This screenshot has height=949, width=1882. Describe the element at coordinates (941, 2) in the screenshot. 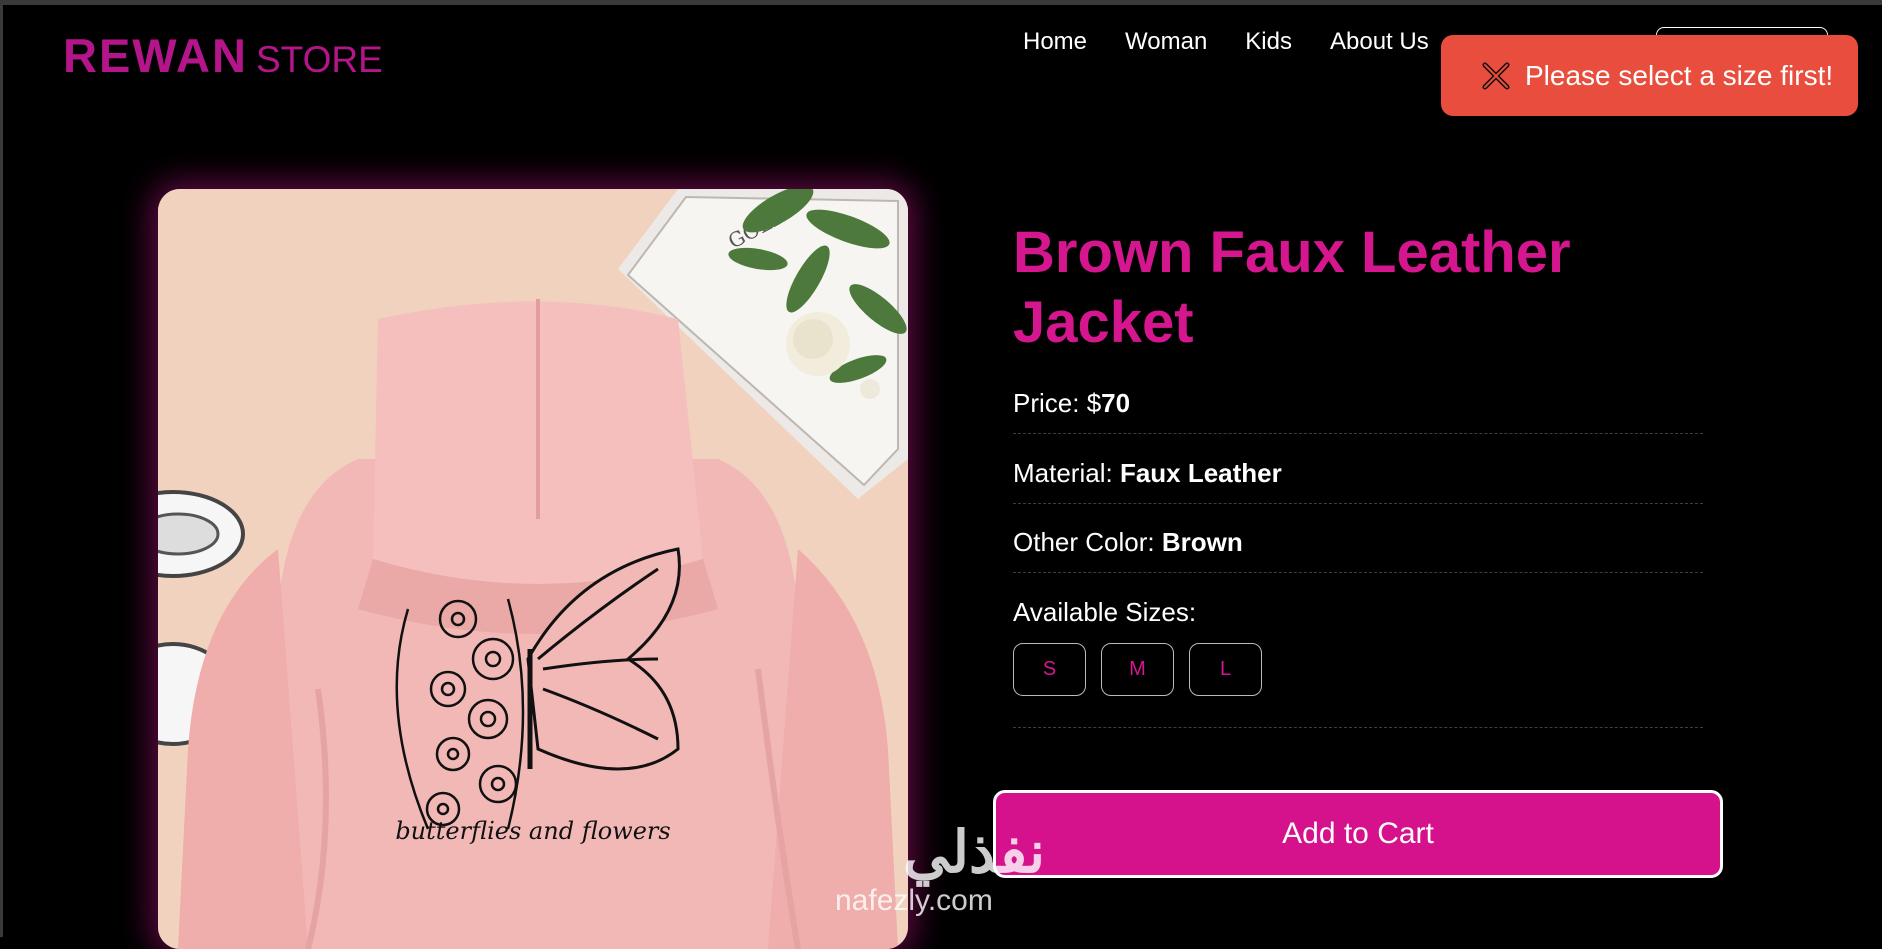

I see `window-top-border` at that location.